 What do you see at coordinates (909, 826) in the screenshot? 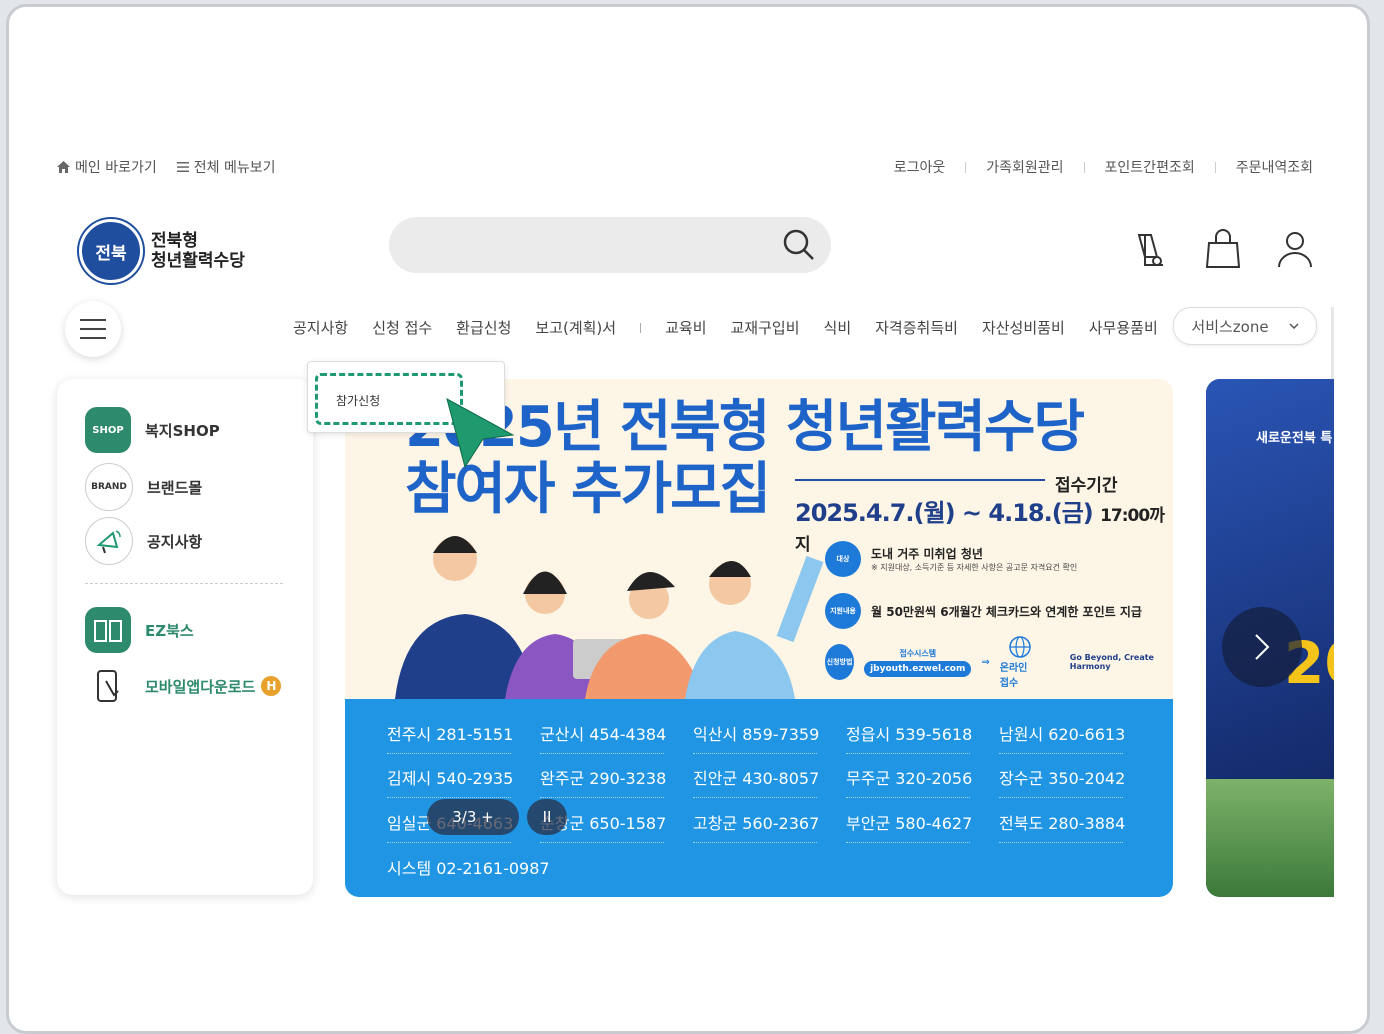
I see `contact-cell: 부안군 580-4627` at bounding box center [909, 826].